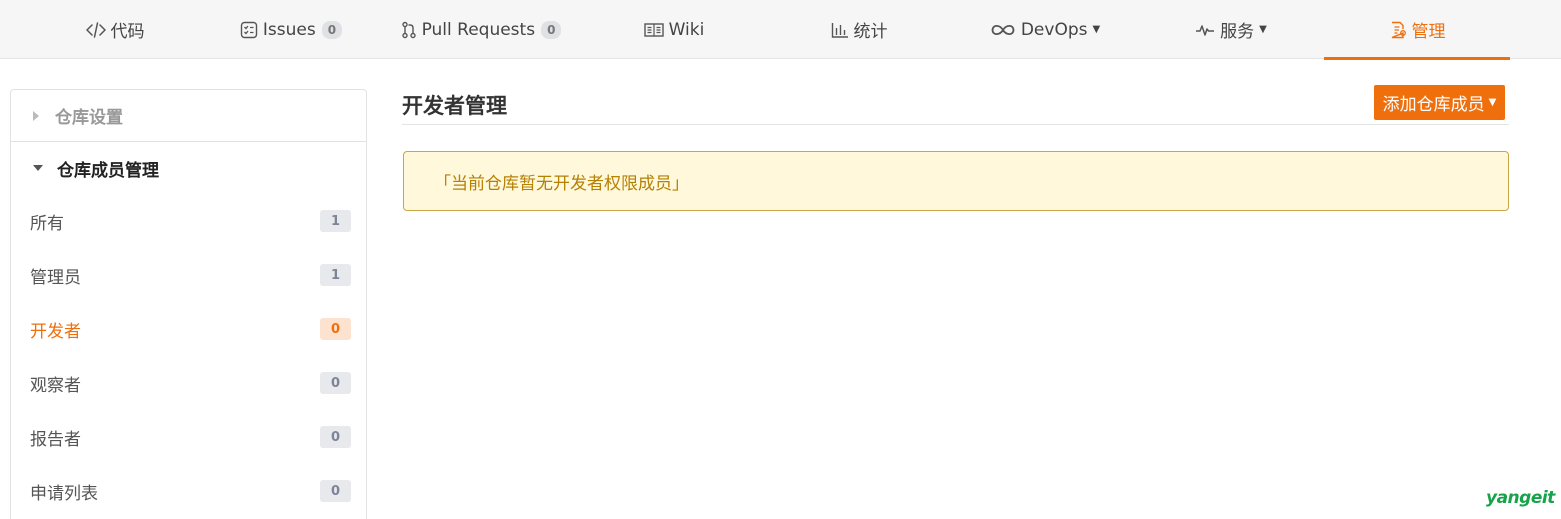 This screenshot has height=519, width=1561. I want to click on tab-pull-requests-label: Pull Requests, so click(478, 29).